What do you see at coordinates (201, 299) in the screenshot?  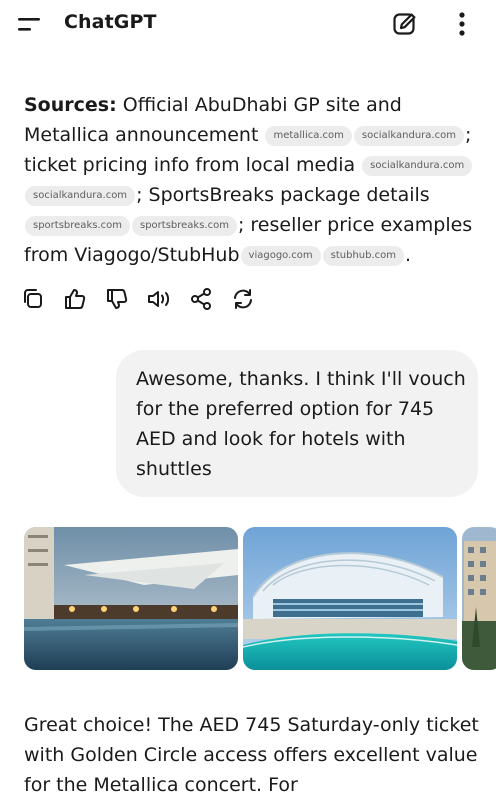 I see `share-icon` at bounding box center [201, 299].